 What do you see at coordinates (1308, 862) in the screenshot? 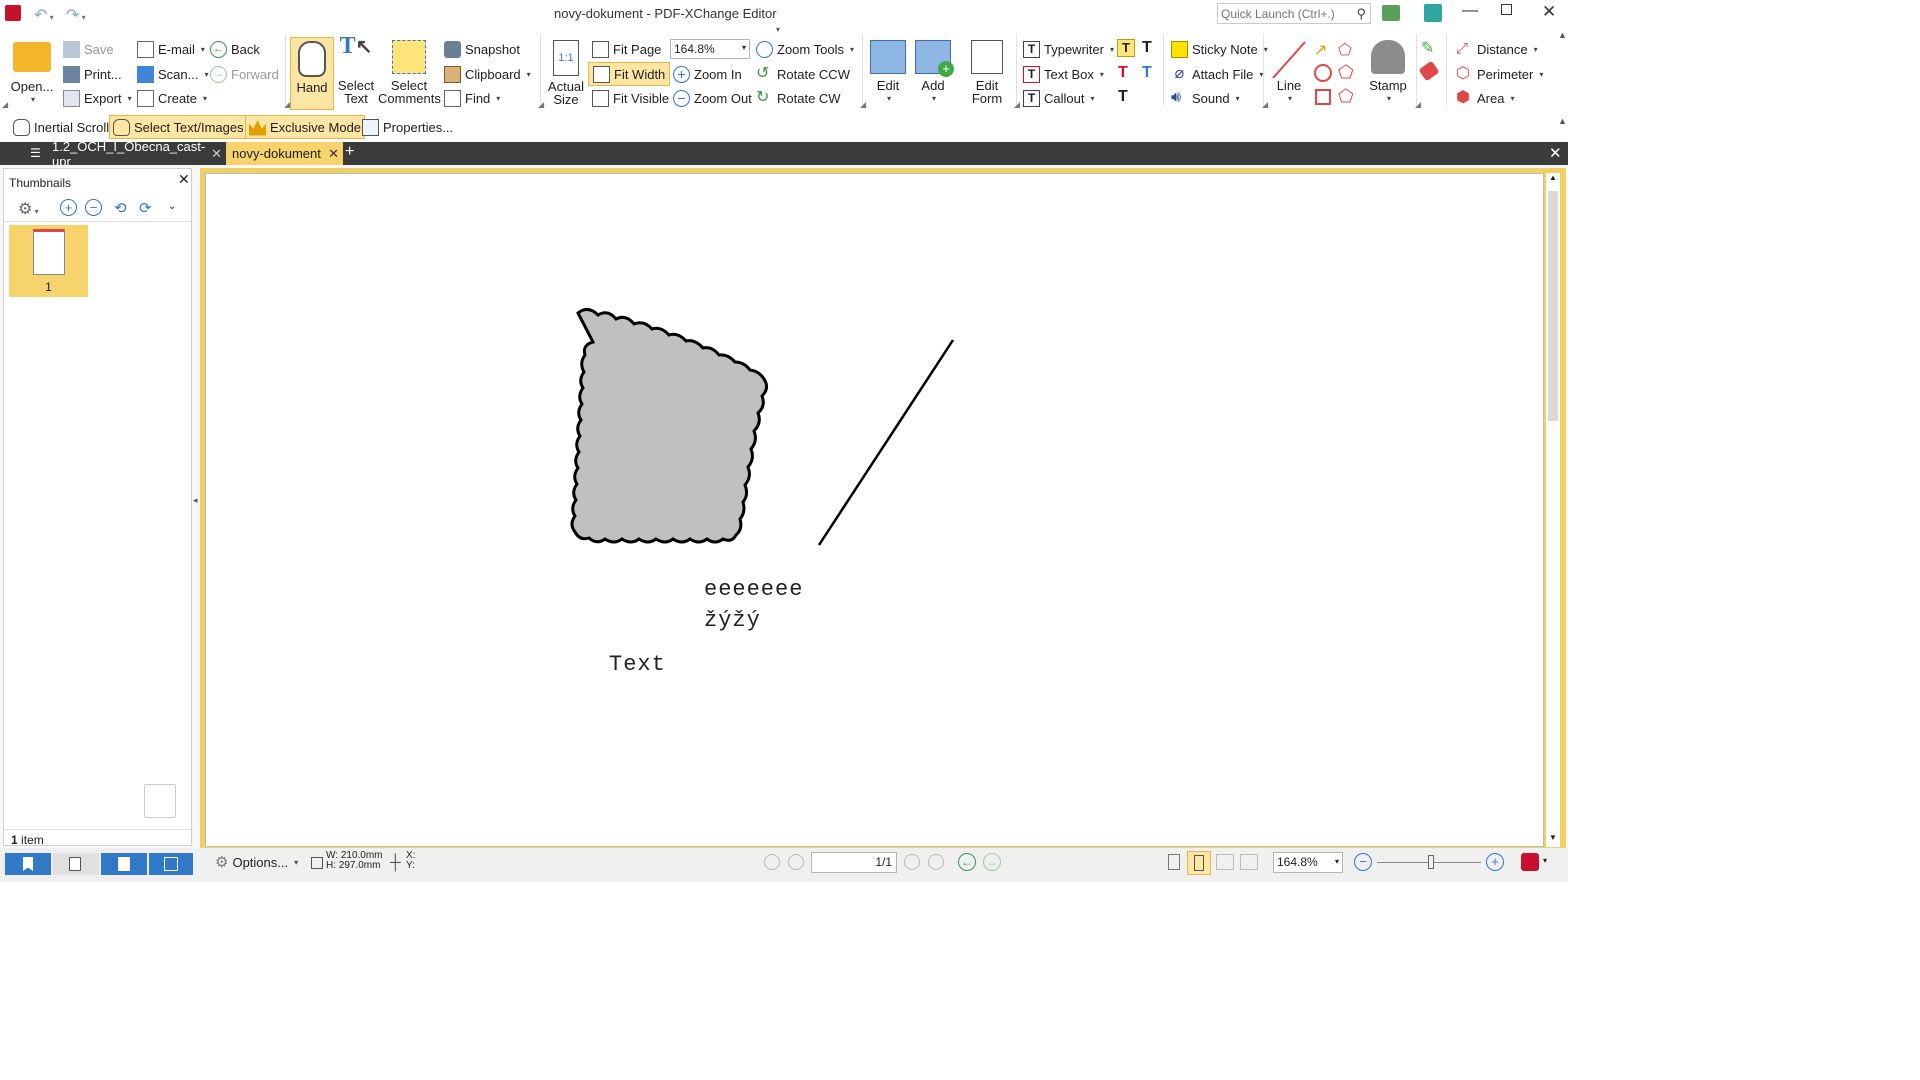
I see `status-zoom-select: 164.8% ▾` at bounding box center [1308, 862].